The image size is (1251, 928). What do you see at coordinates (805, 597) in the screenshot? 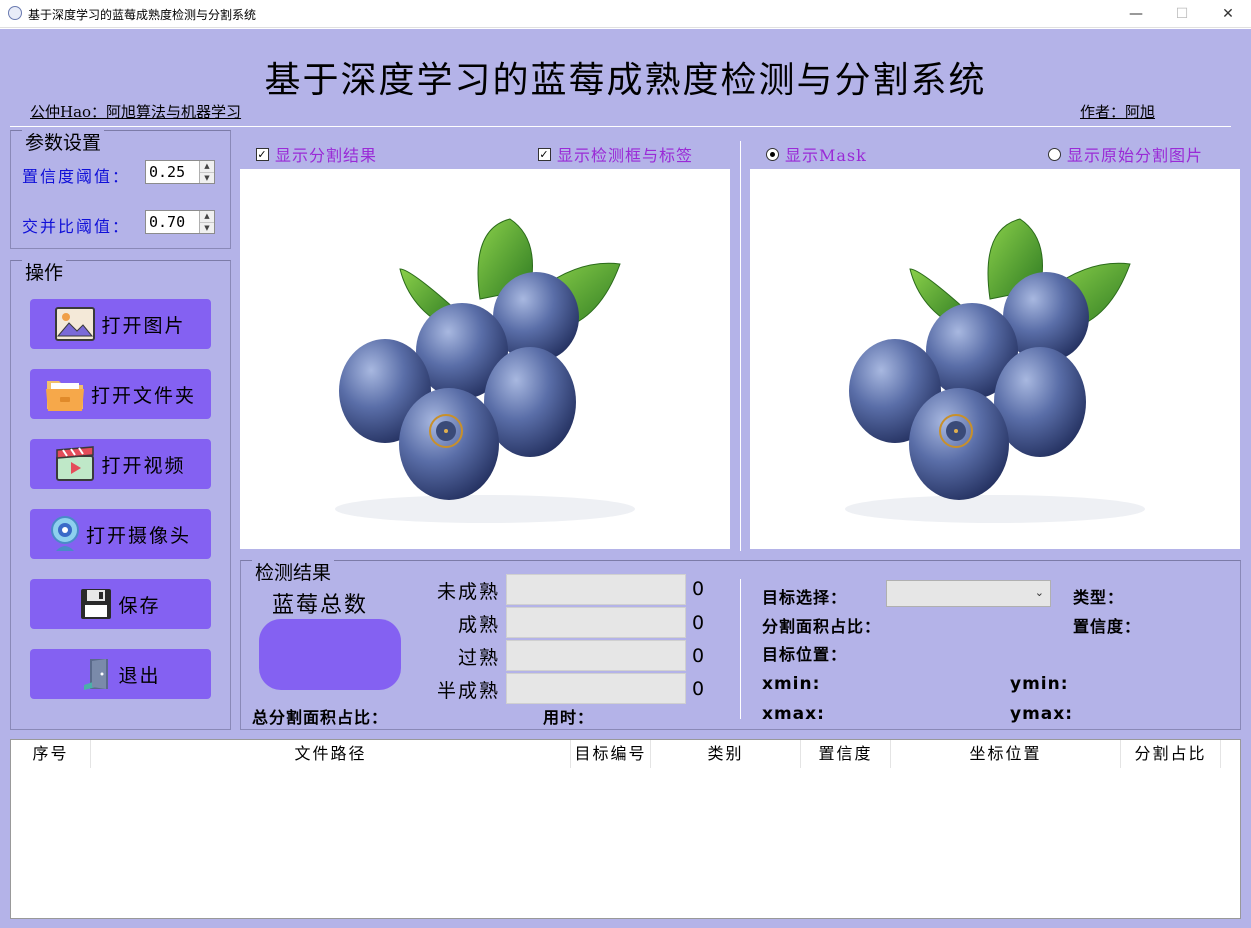
I see `target-select-label: 目标选择：` at bounding box center [805, 597].